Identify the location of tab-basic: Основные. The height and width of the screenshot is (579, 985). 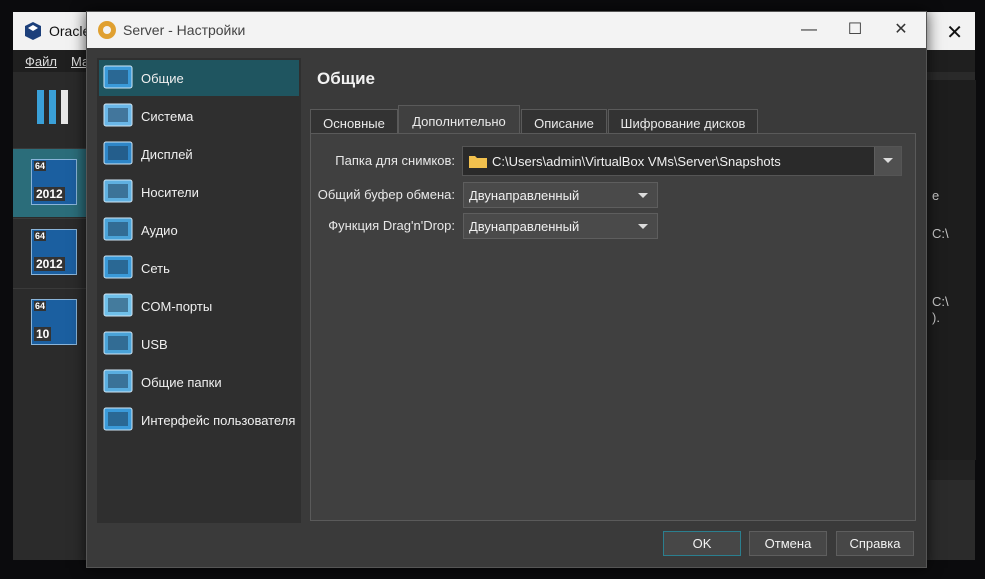
(354, 122).